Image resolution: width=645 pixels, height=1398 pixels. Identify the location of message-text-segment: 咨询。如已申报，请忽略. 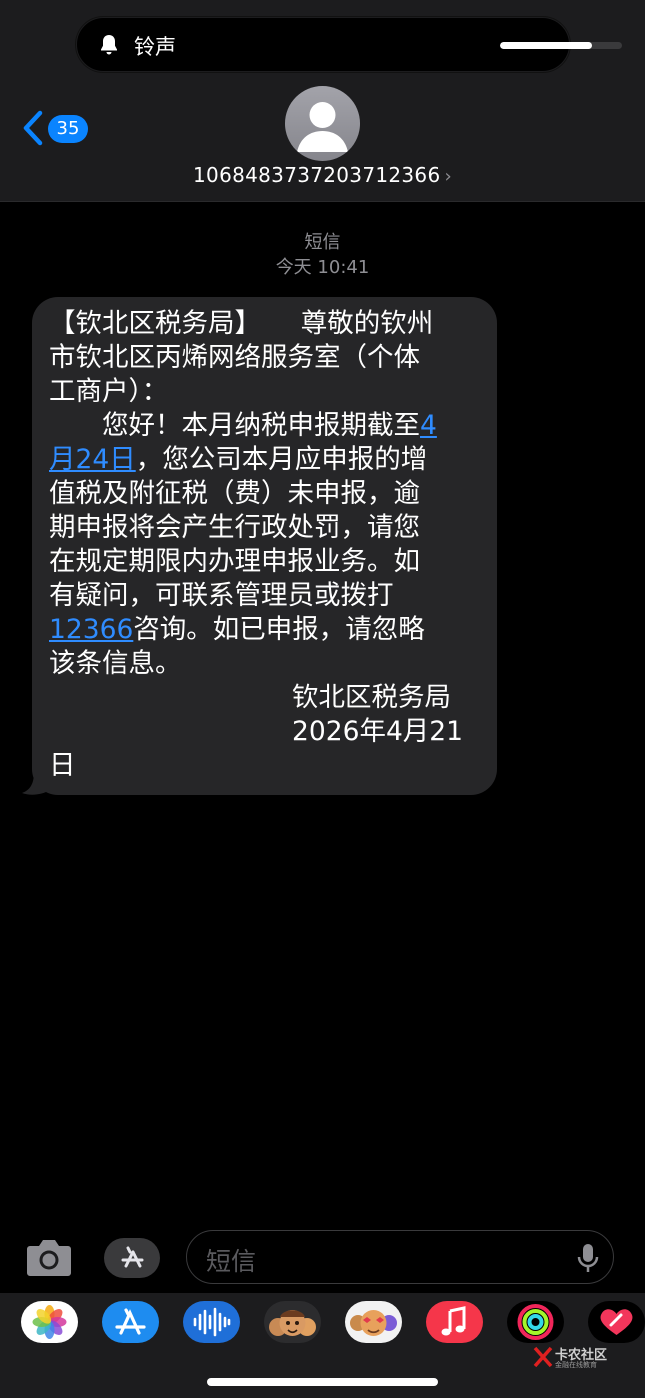
(279, 629).